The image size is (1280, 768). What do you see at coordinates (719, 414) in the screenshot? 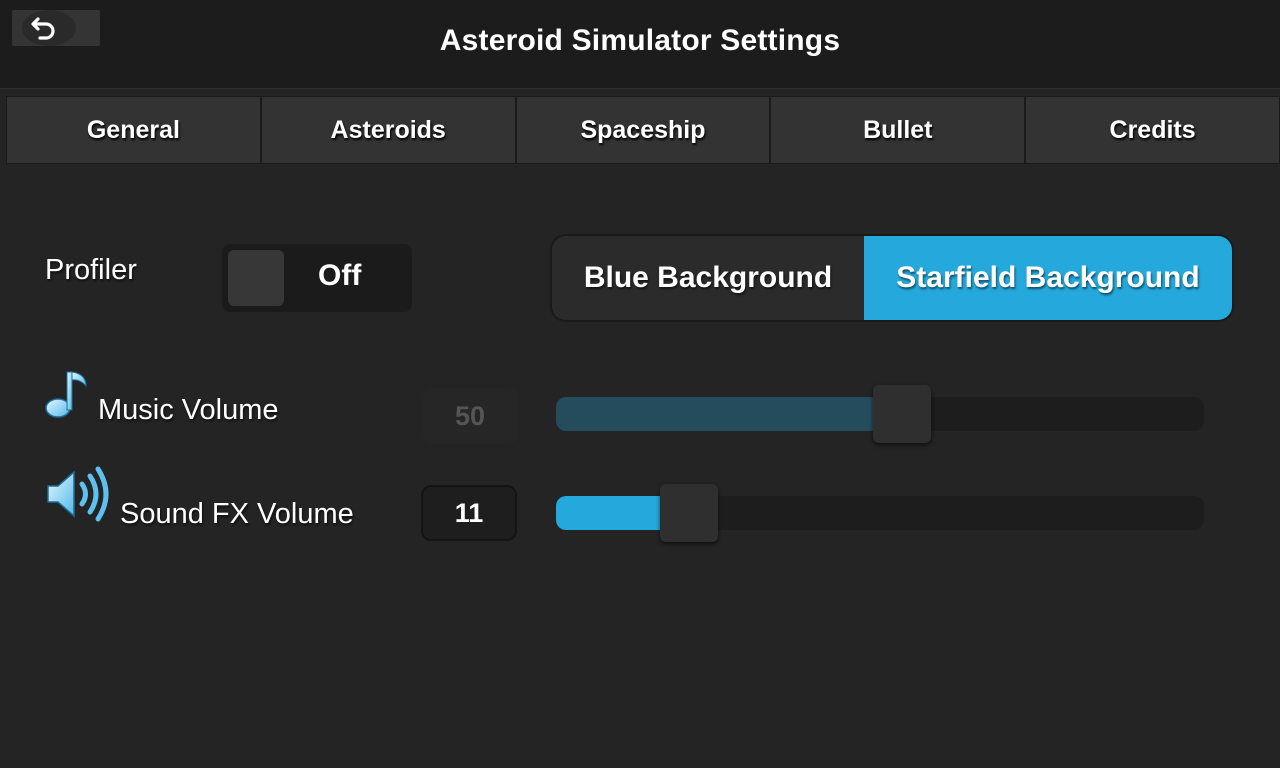
I see `music-slider-fill` at bounding box center [719, 414].